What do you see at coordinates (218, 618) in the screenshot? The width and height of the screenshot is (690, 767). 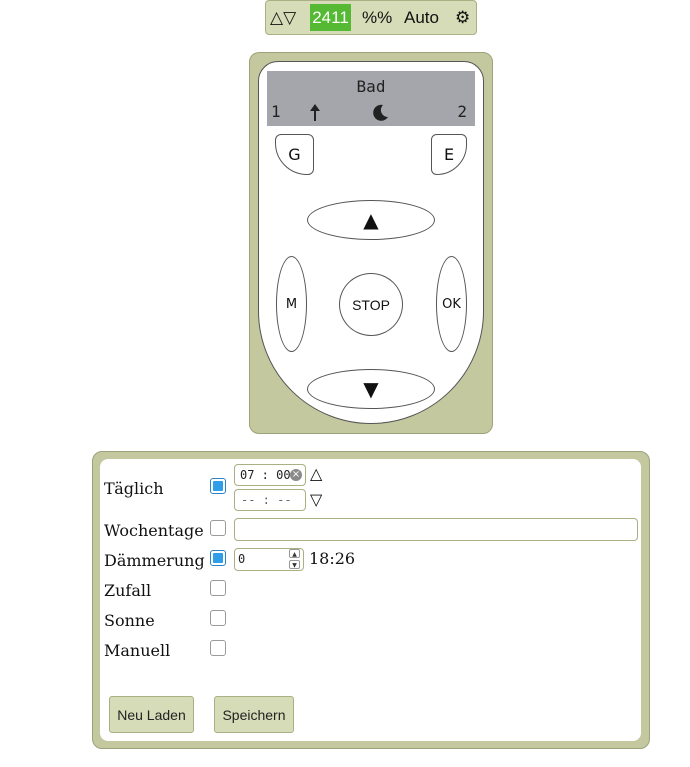 I see `sun-checkbox` at bounding box center [218, 618].